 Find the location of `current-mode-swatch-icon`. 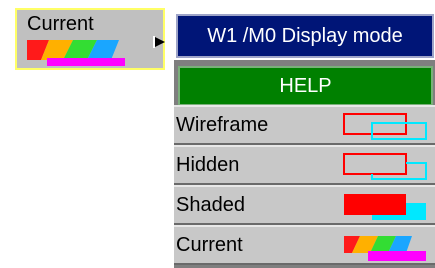

current-mode-swatch-icon is located at coordinates (77, 52).